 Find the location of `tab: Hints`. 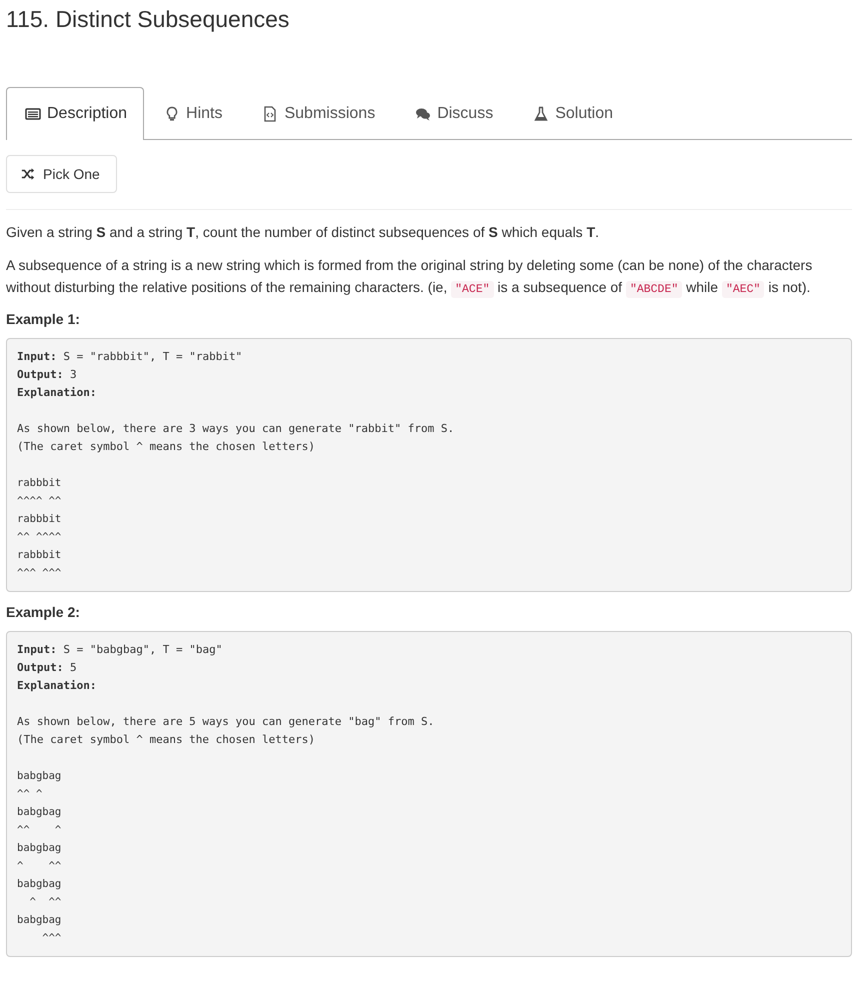

tab: Hints is located at coordinates (193, 113).